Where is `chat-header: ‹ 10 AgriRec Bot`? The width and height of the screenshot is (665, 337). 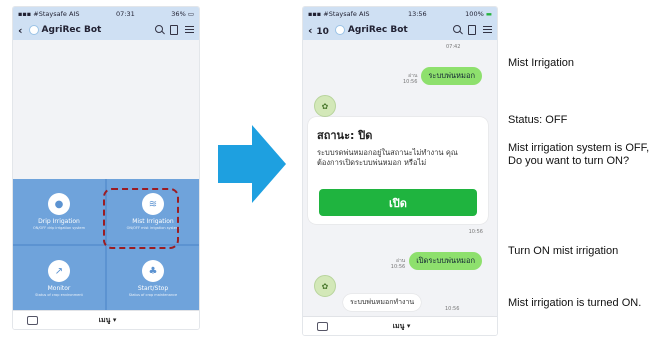
chat-header: ‹ 10 AgriRec Bot is located at coordinates (400, 30).